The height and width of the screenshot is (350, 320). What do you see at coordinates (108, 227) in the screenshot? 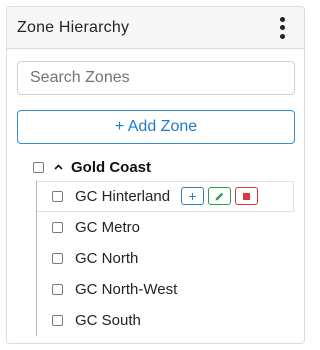
I see `tree-item-label: GC Metro` at bounding box center [108, 227].